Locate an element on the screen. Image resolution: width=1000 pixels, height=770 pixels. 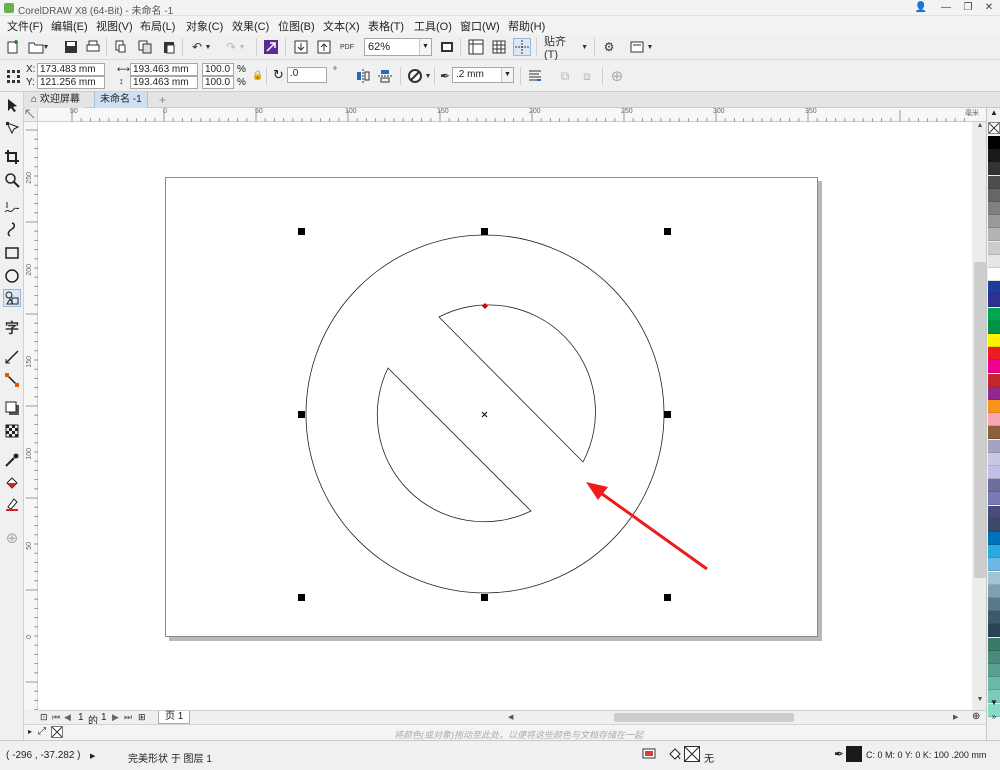
artistic-media-icon is located at coordinates (12, 230).